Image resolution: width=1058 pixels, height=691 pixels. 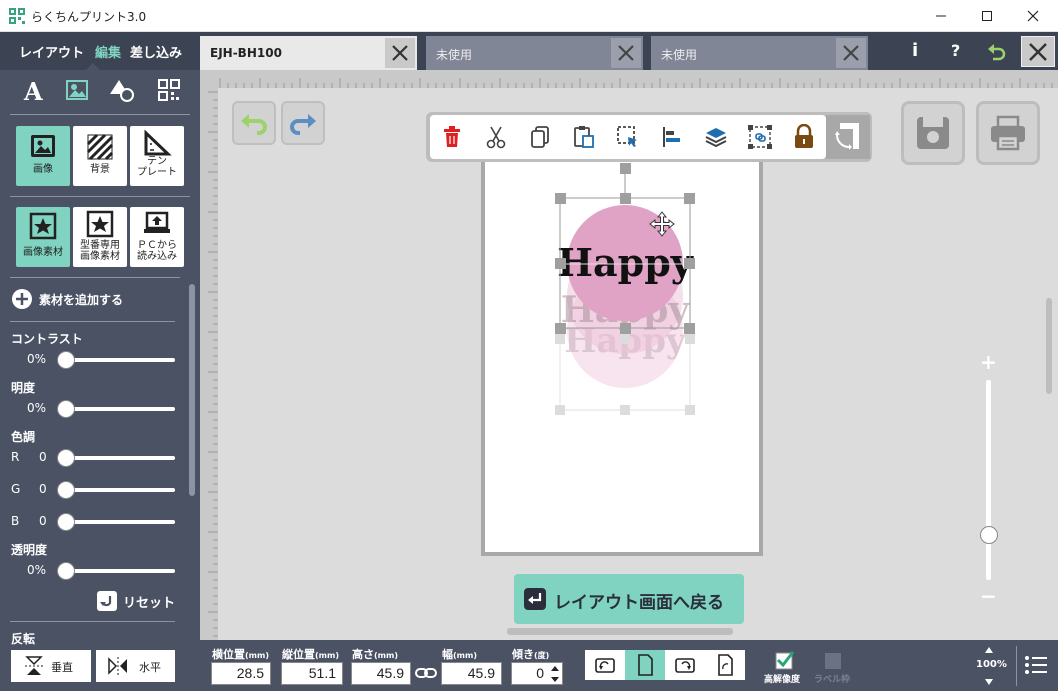 What do you see at coordinates (540, 137) in the screenshot?
I see `copy-button` at bounding box center [540, 137].